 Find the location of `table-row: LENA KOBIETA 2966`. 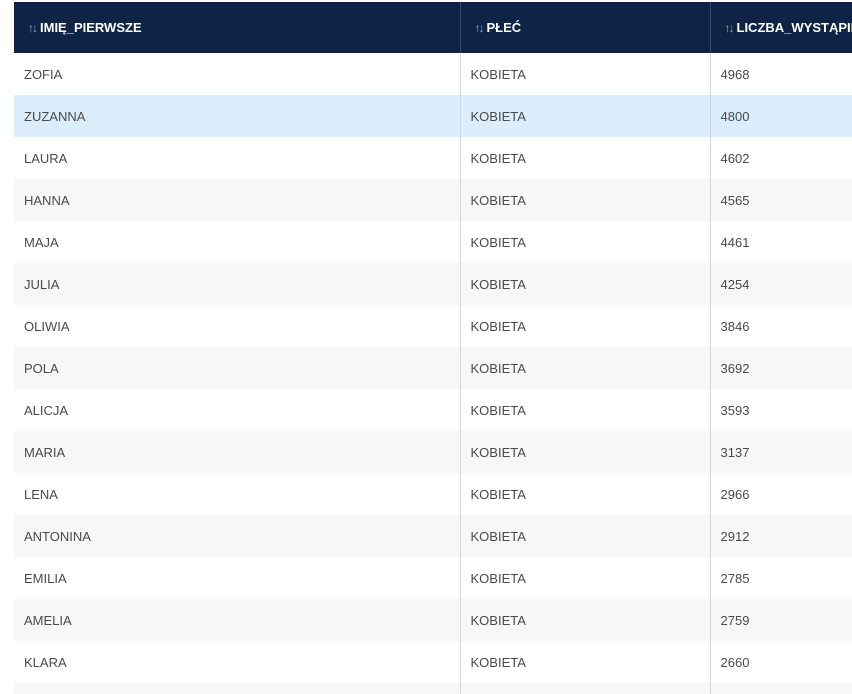

table-row: LENA KOBIETA 2966 is located at coordinates (433, 494).